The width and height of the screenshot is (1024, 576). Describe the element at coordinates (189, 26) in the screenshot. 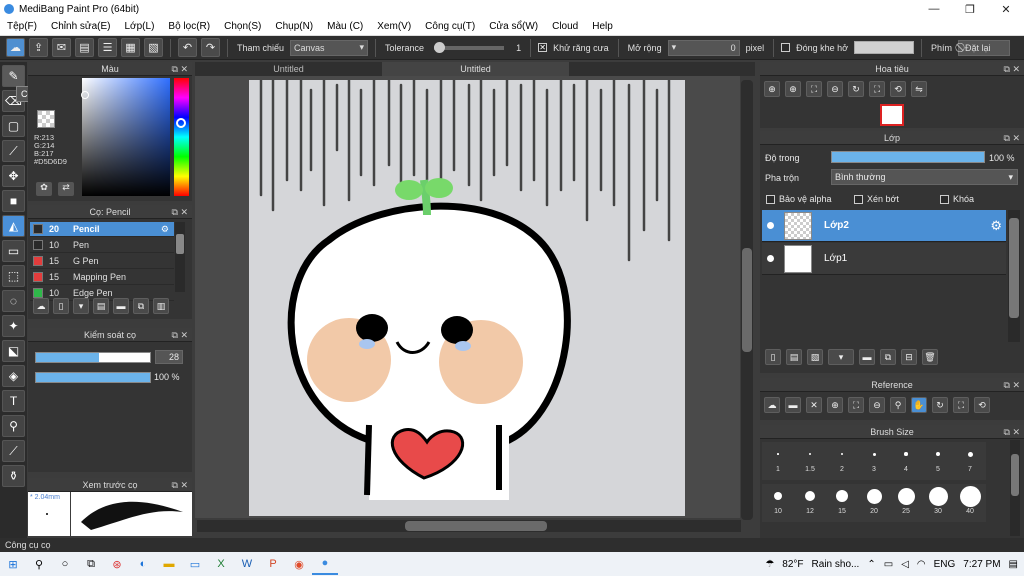

I see `menu-filter: Bộ lọc(R)` at that location.